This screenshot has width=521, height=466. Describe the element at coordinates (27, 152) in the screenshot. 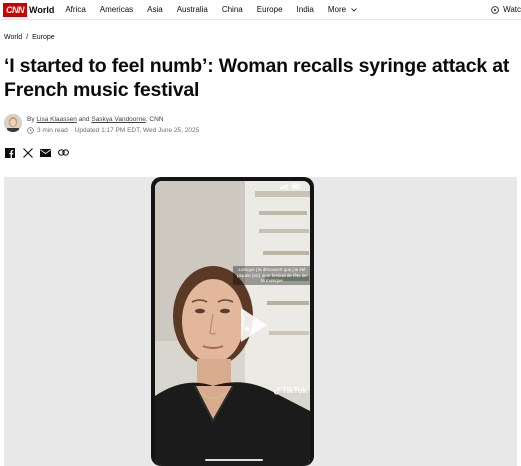

I see `x-icon` at that location.